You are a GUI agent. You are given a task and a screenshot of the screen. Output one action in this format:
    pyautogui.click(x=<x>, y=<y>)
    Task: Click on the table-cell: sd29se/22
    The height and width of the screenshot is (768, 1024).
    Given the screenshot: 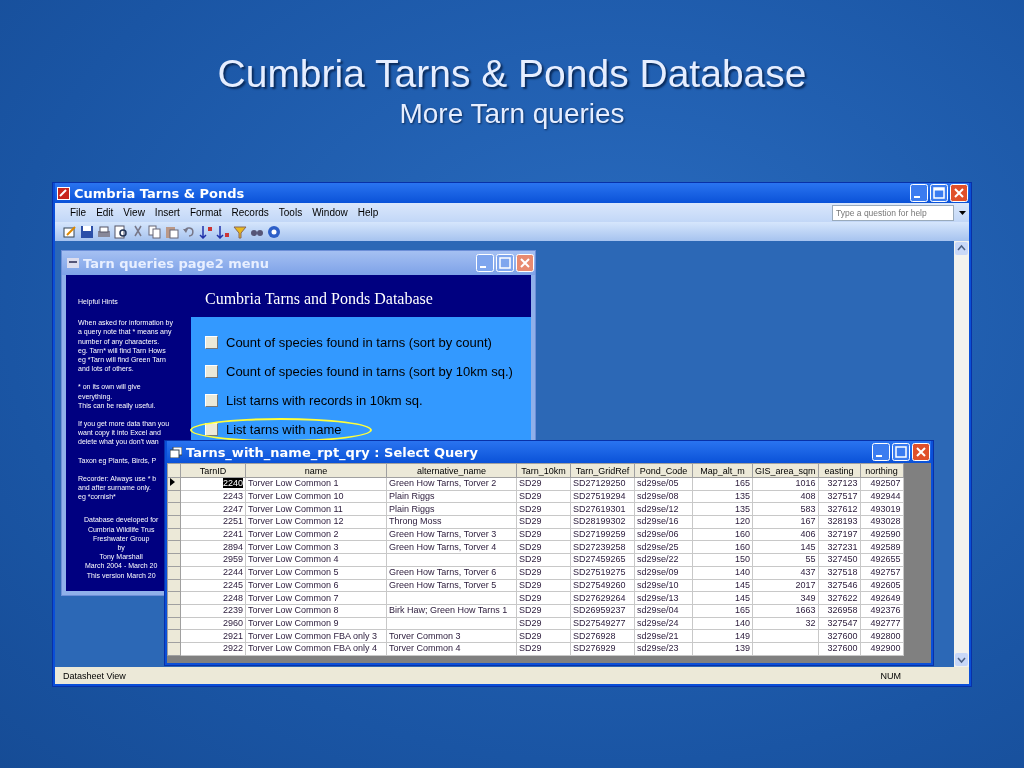 What is the action you would take?
    pyautogui.click(x=658, y=559)
    